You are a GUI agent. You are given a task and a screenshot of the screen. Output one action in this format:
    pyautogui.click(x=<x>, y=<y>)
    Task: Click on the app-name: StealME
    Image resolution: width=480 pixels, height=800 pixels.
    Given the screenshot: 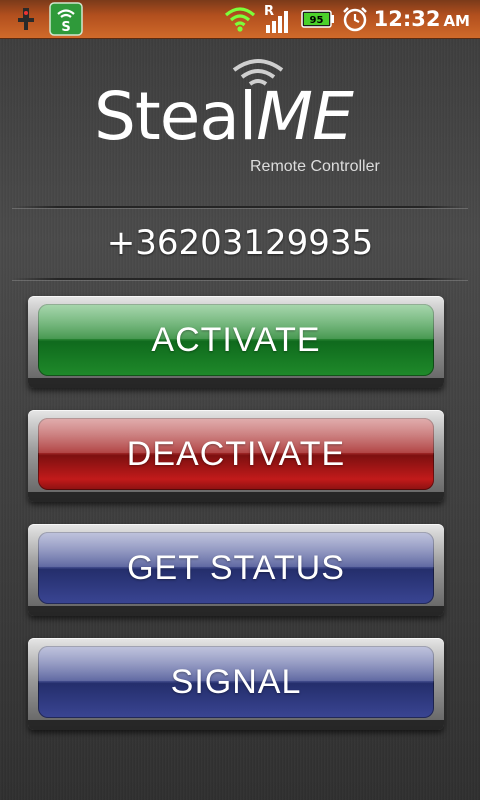 What is the action you would take?
    pyautogui.click(x=224, y=117)
    